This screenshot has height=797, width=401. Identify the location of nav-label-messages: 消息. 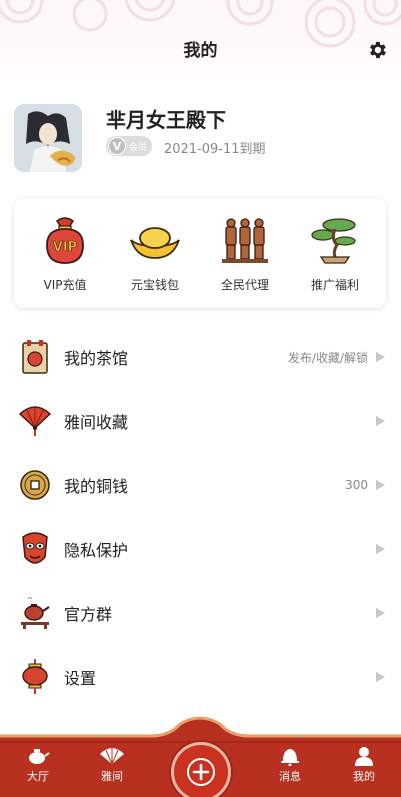
(290, 776).